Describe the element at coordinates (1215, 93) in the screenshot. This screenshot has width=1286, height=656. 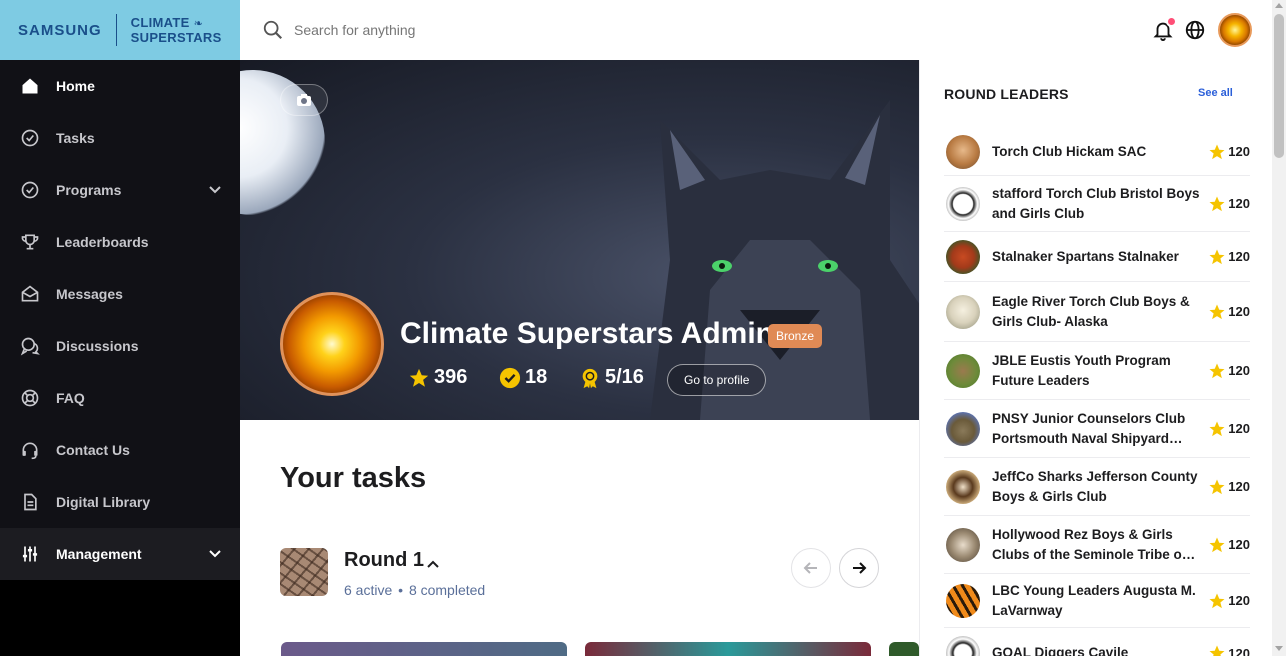
I see `see-all-link: See all` at that location.